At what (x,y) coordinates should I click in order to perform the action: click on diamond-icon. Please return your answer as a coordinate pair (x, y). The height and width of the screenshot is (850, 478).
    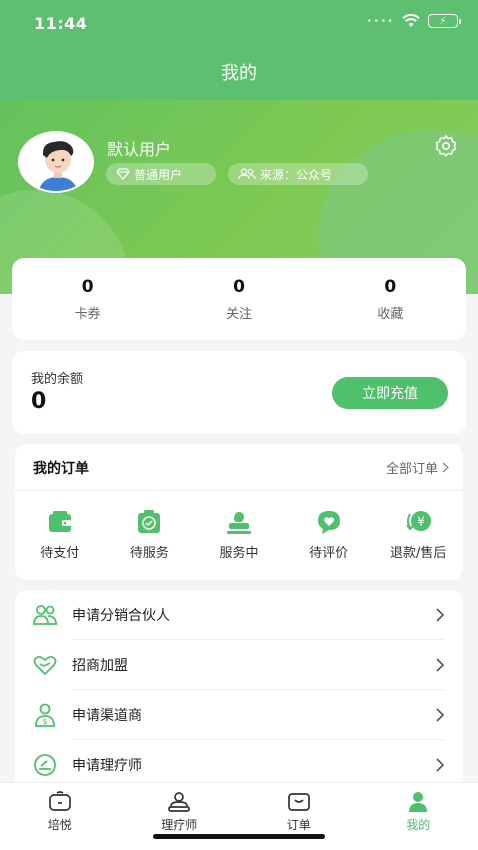
    Looking at the image, I should click on (123, 174).